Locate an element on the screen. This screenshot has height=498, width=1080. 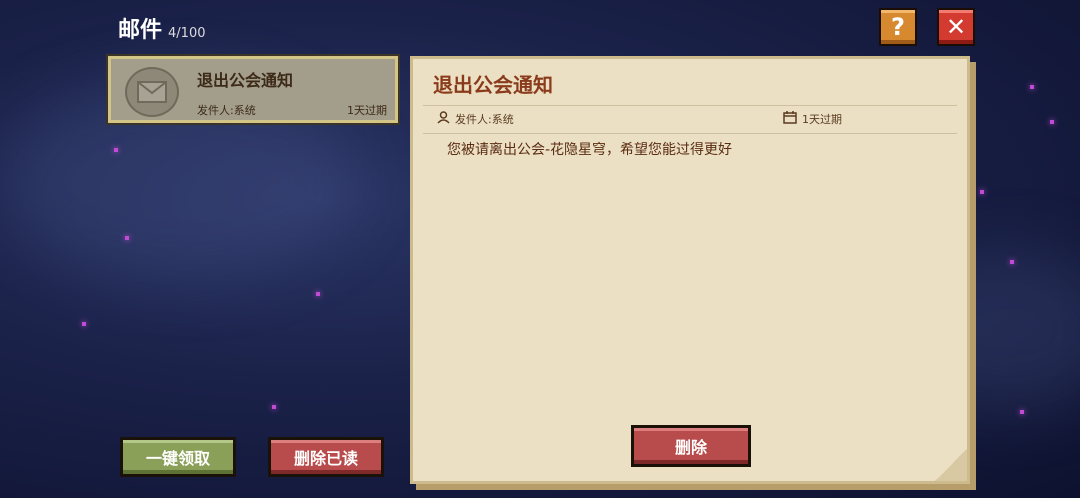
page-fold is located at coordinates (951, 465).